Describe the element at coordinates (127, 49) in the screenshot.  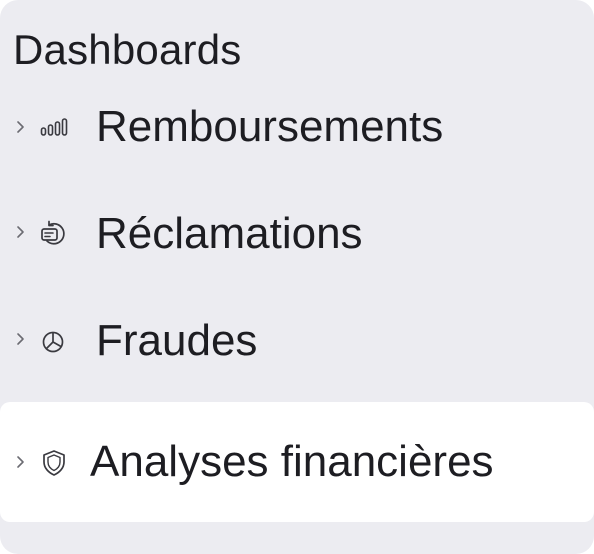
I see `section-title: Dashboards` at that location.